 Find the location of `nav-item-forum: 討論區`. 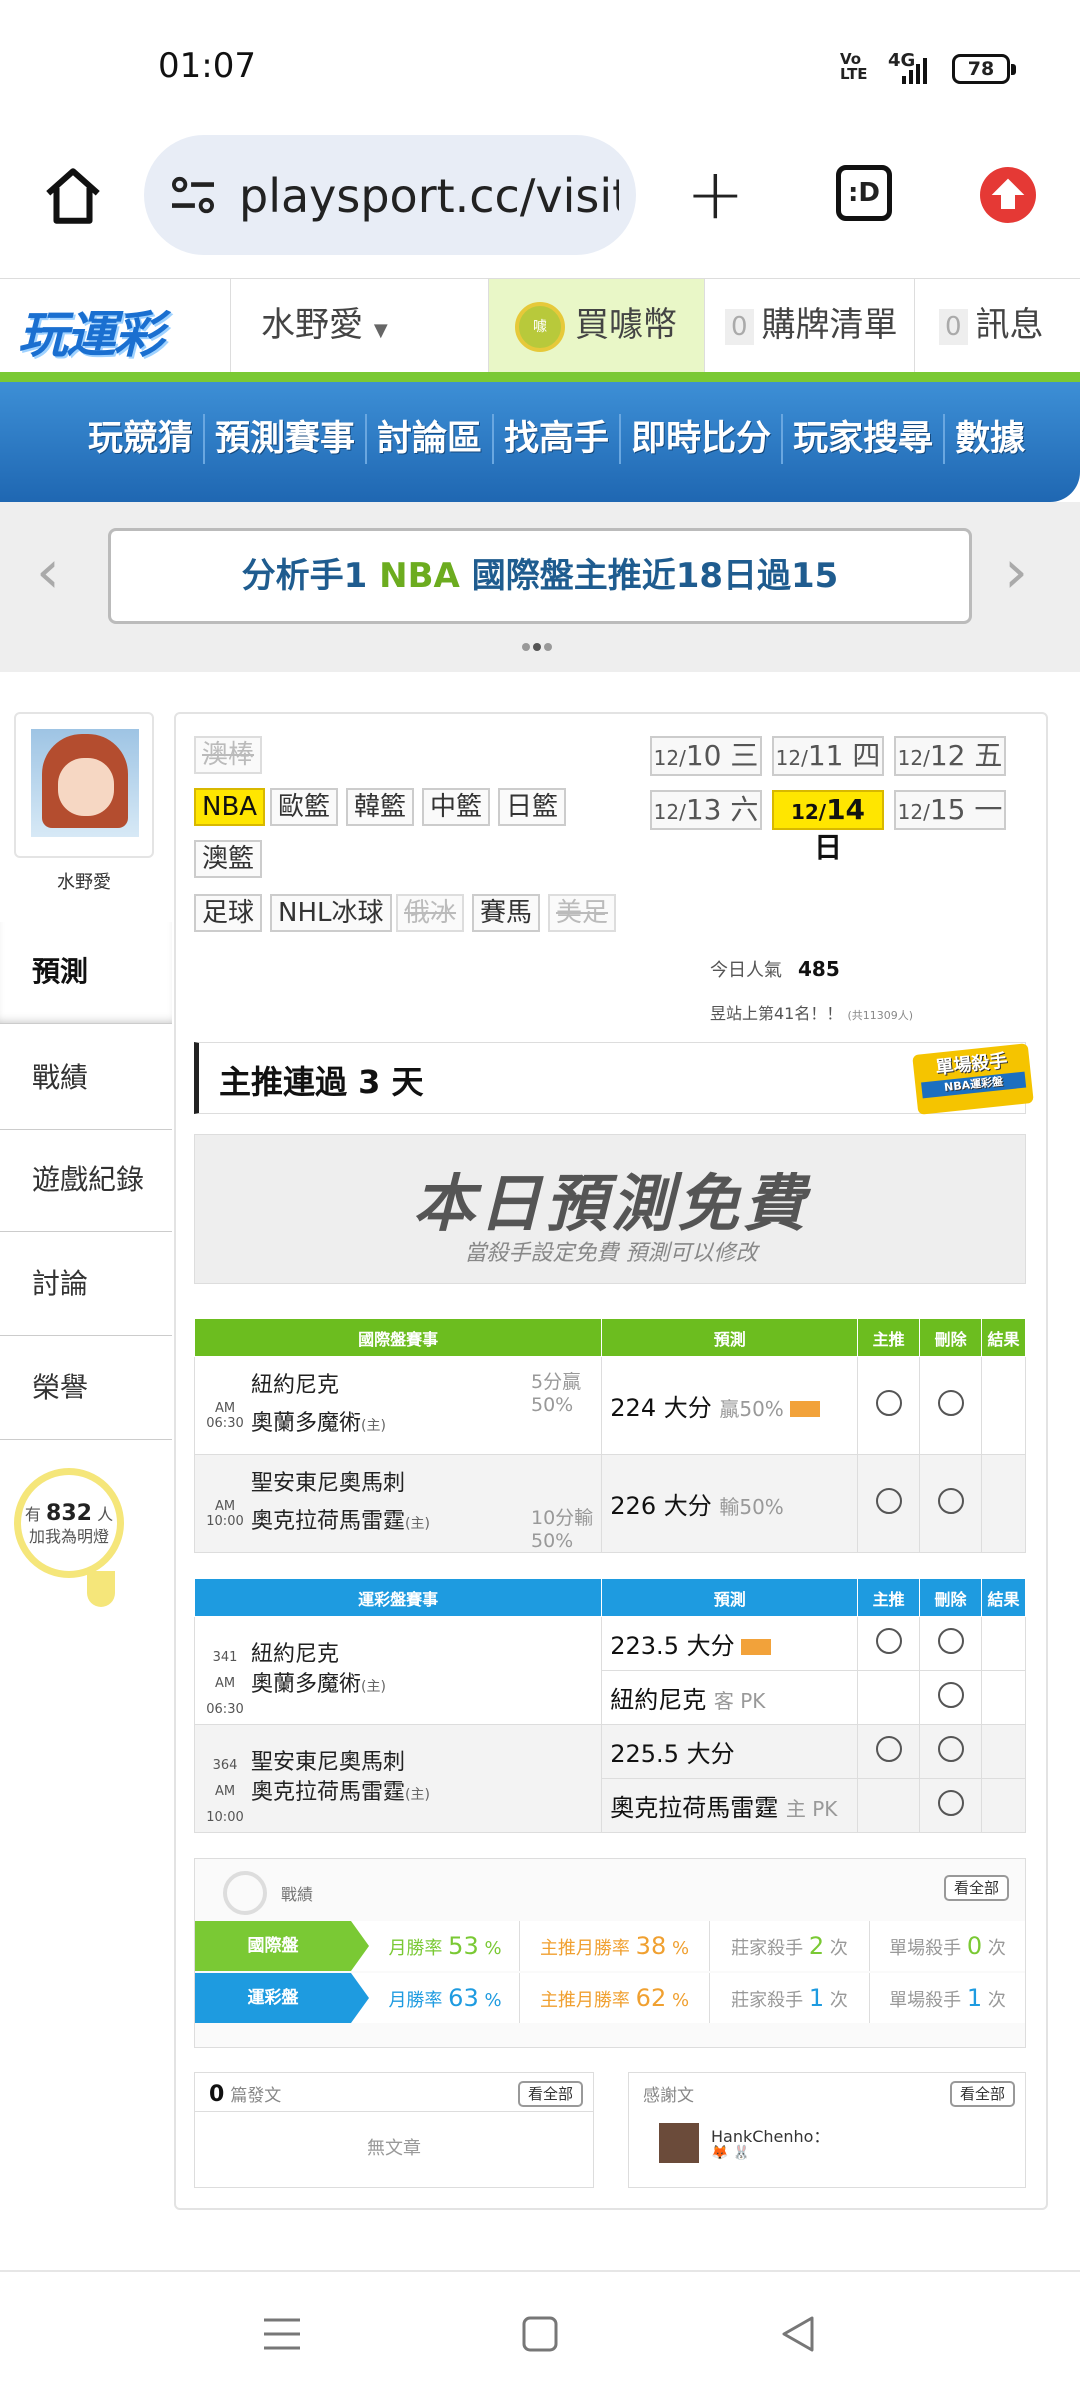

nav-item-forum: 討論區 is located at coordinates (431, 439).